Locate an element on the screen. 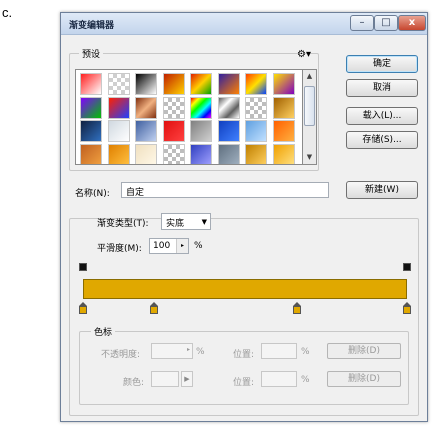 This screenshot has width=440, height=430. preset-swatch-red-gold-blue is located at coordinates (256, 84).